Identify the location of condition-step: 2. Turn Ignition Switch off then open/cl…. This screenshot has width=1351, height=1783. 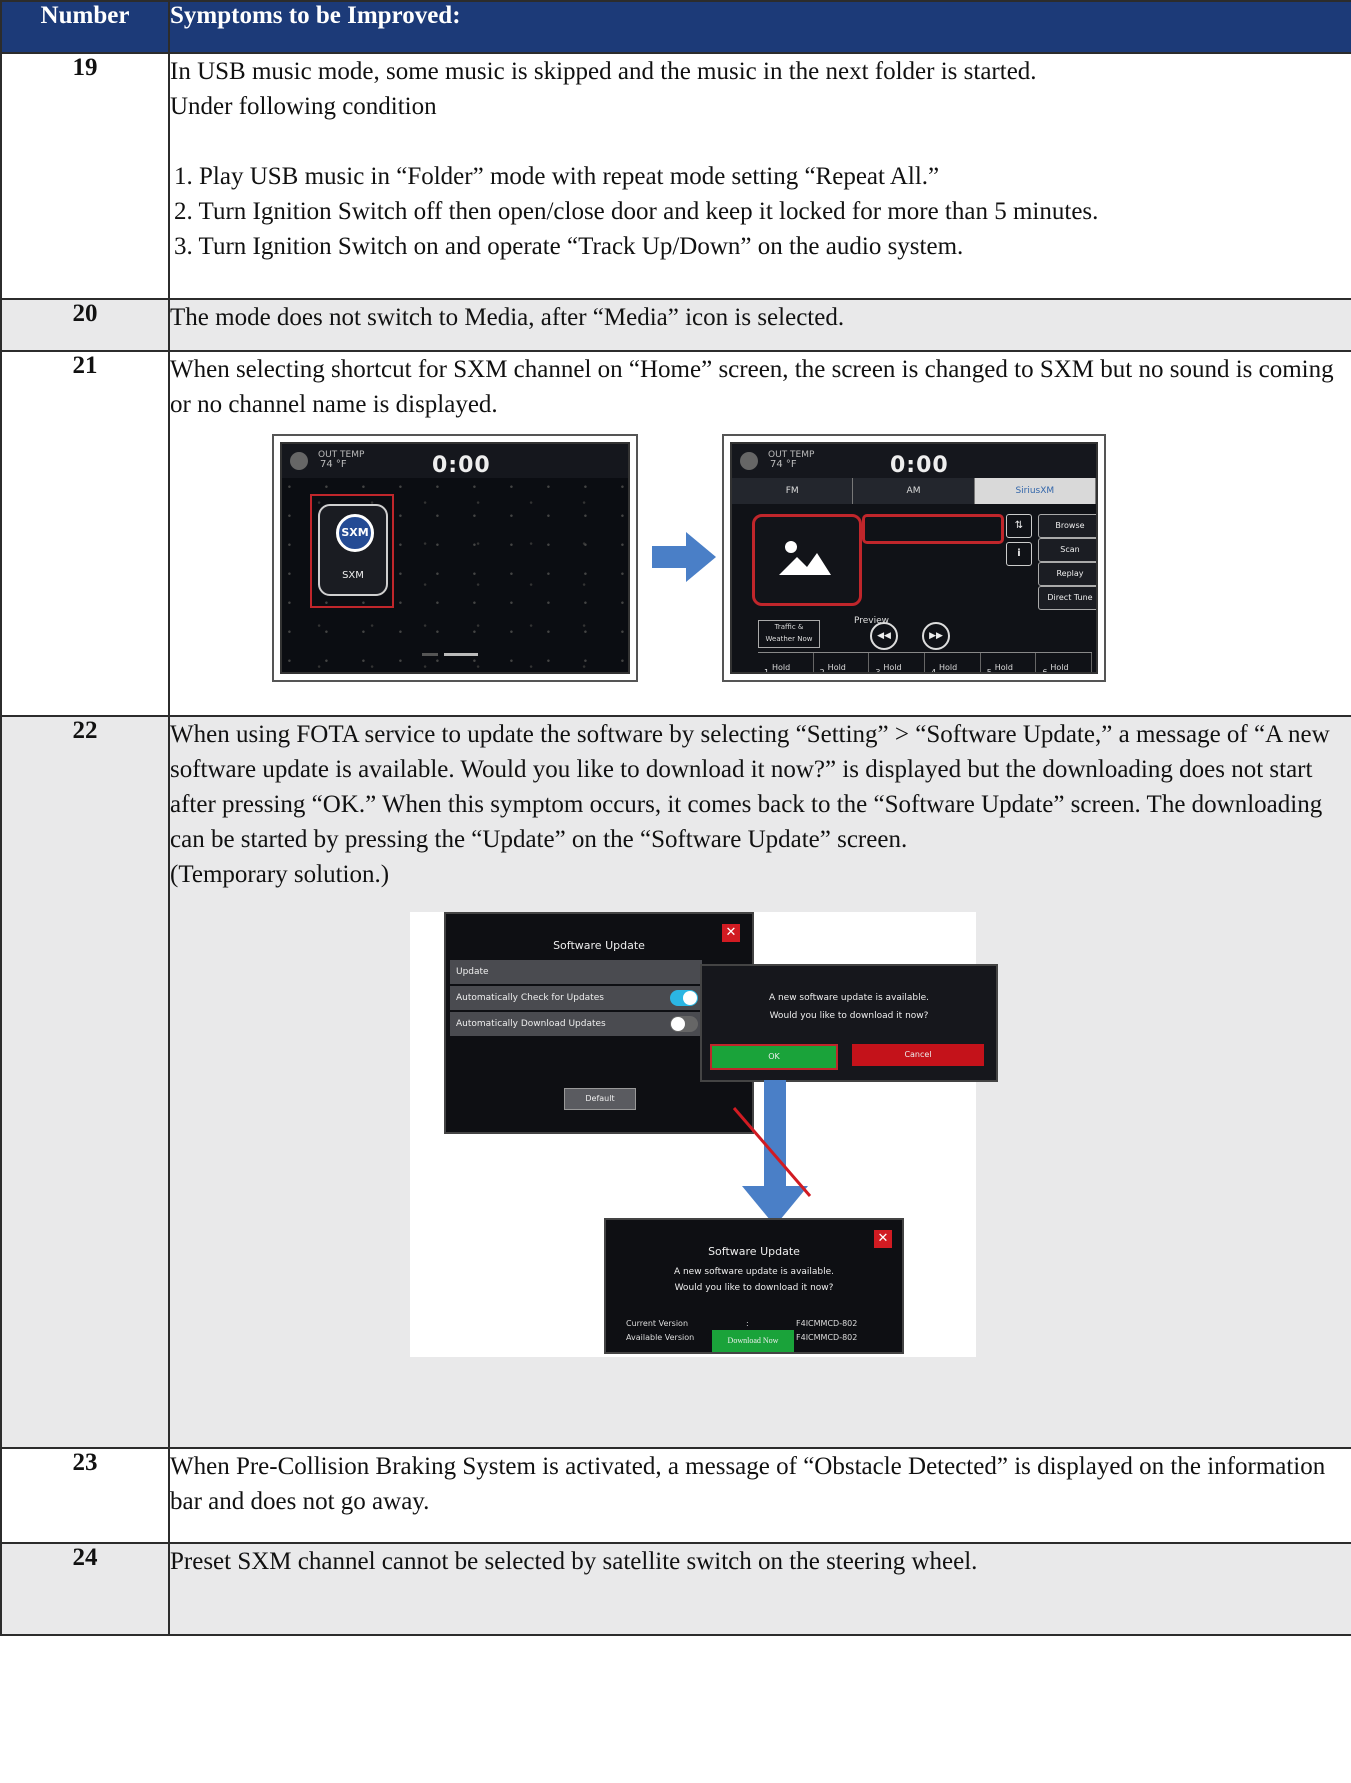
(636, 211).